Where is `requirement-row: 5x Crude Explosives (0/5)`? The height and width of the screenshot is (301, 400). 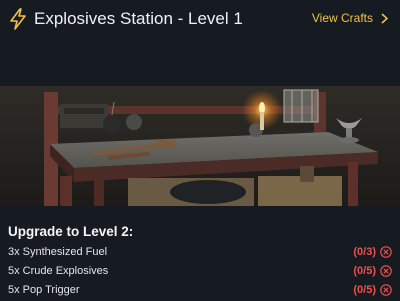
requirement-row: 5x Crude Explosives (0/5) is located at coordinates (200, 273).